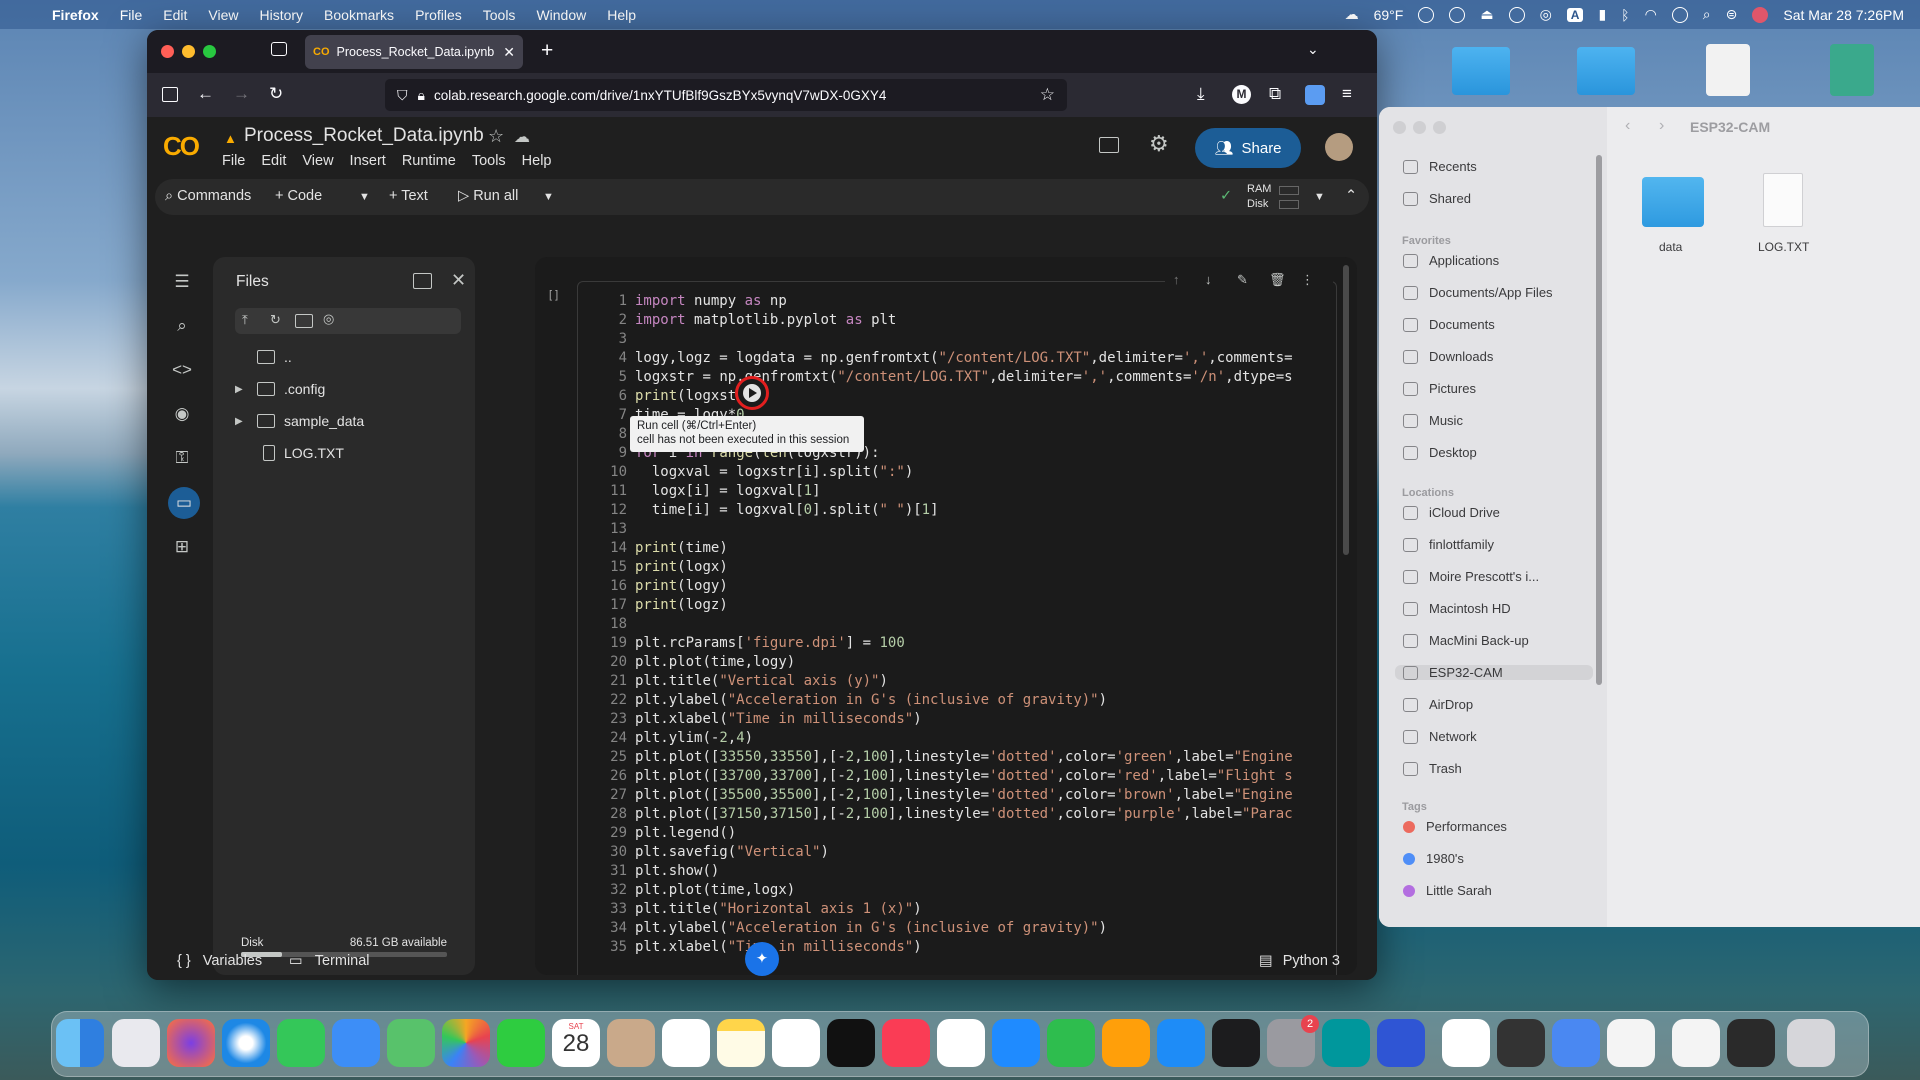 This screenshot has width=1920, height=1080. I want to click on add-text-button: + Text, so click(408, 196).